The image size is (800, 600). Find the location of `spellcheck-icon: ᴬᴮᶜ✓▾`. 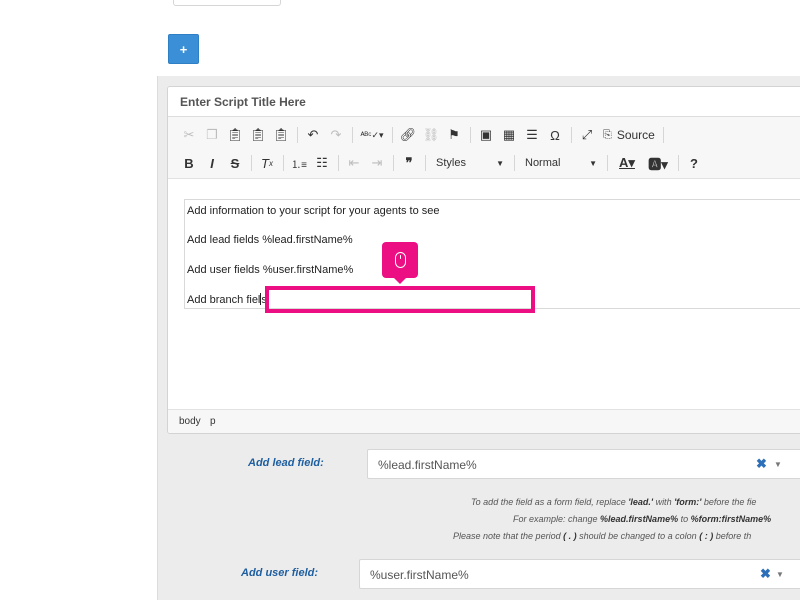

spellcheck-icon: ᴬᴮᶜ✓▾ is located at coordinates (372, 135).